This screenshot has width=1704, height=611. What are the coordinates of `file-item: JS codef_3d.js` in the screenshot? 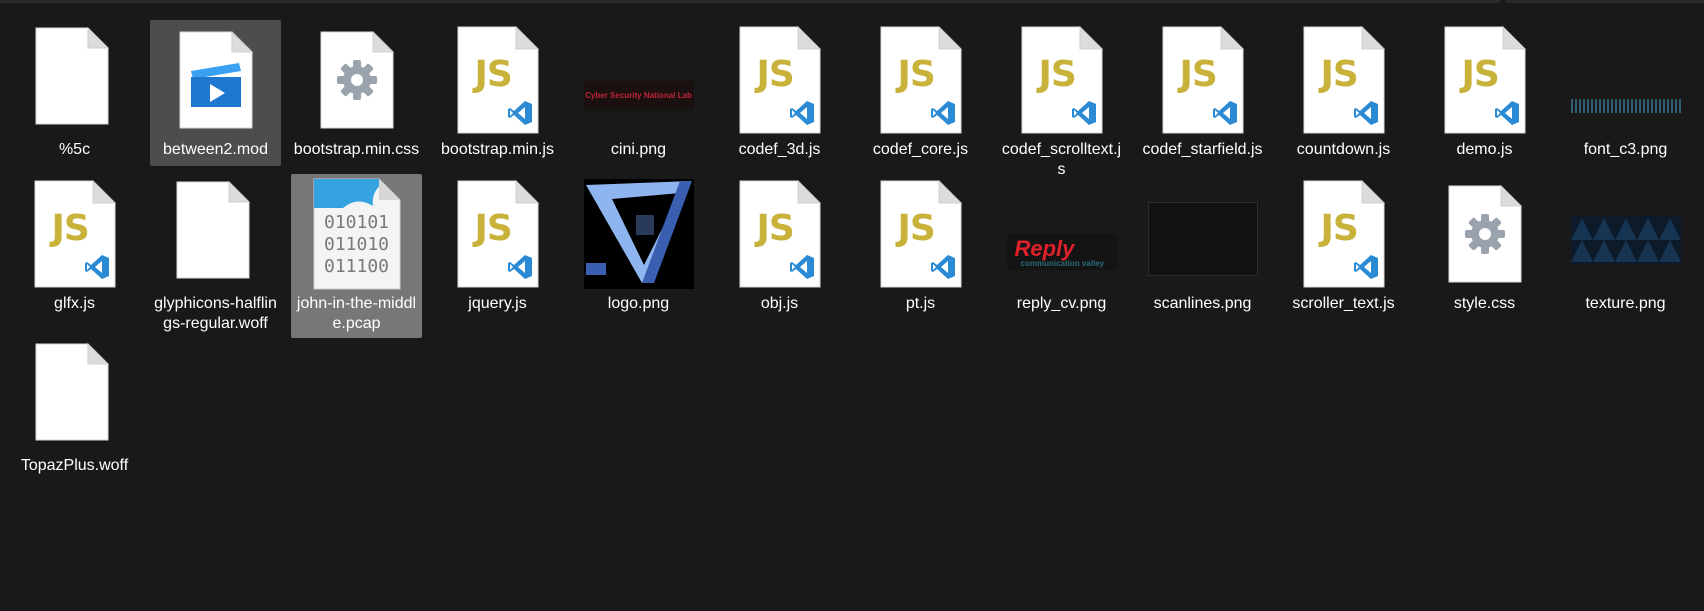 It's located at (779, 93).